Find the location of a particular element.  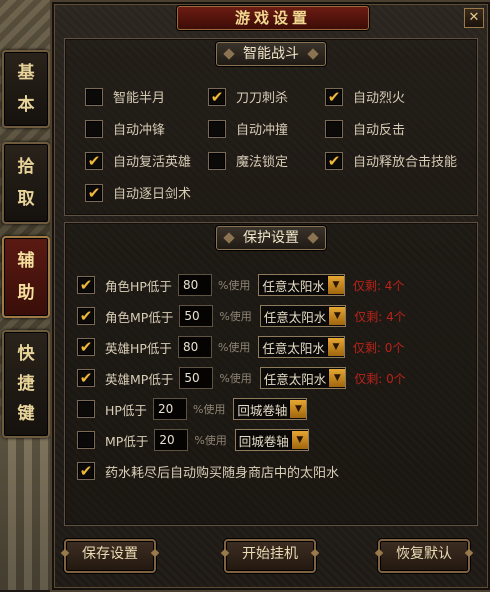

tab-pickup: 拾 取 is located at coordinates (26, 183).